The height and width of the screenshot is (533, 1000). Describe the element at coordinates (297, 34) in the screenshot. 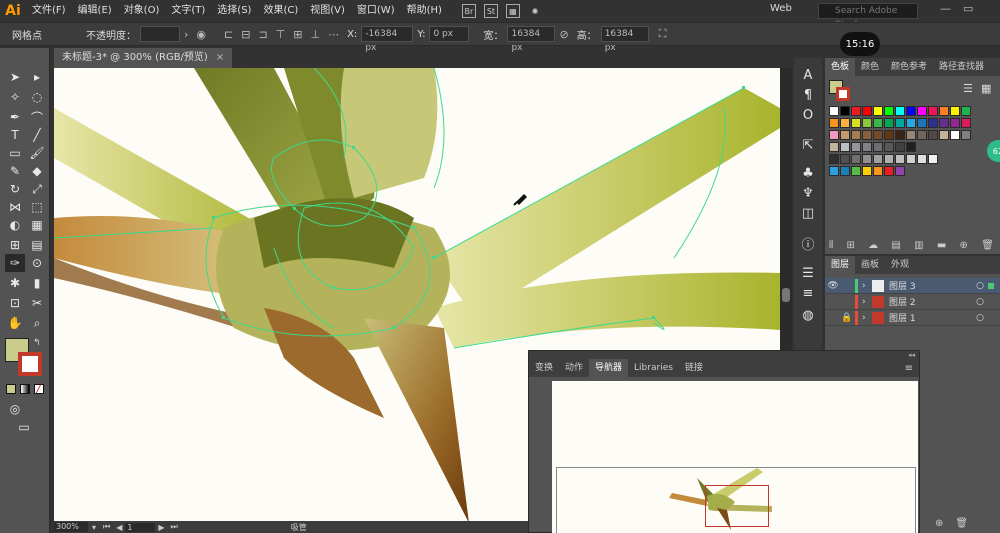

I see `align-vcenter-icon: ⊞` at that location.